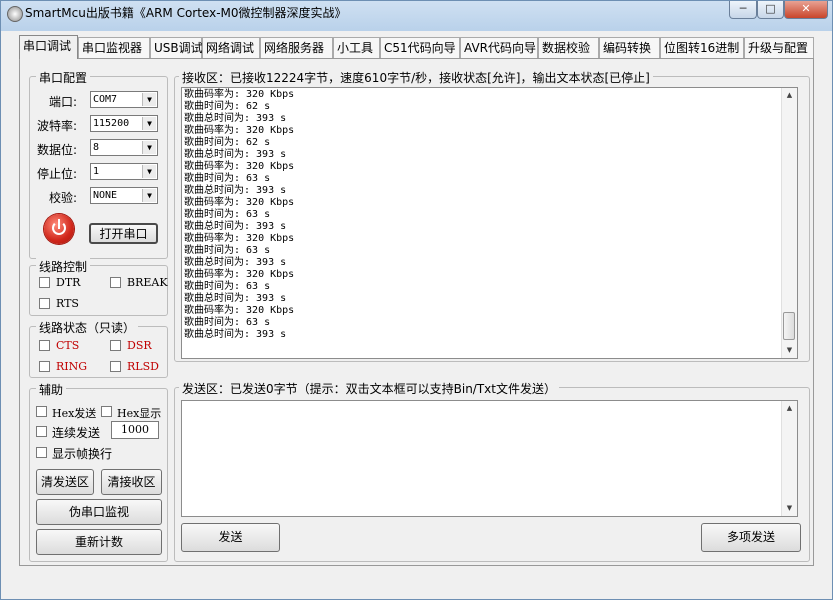 This screenshot has width=833, height=600. I want to click on dtr-label: DTR, so click(68, 282).